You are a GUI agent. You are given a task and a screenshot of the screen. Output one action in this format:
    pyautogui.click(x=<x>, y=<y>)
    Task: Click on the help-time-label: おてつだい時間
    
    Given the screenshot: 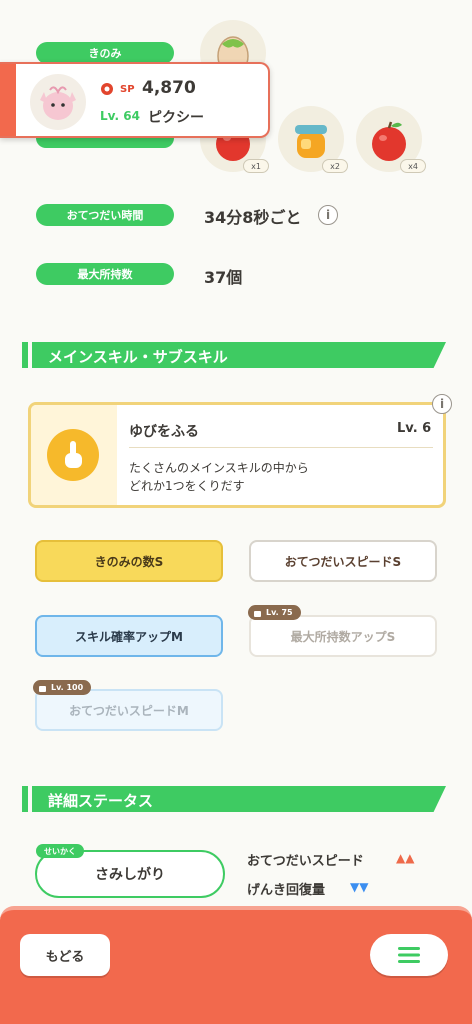 What is the action you would take?
    pyautogui.click(x=105, y=215)
    